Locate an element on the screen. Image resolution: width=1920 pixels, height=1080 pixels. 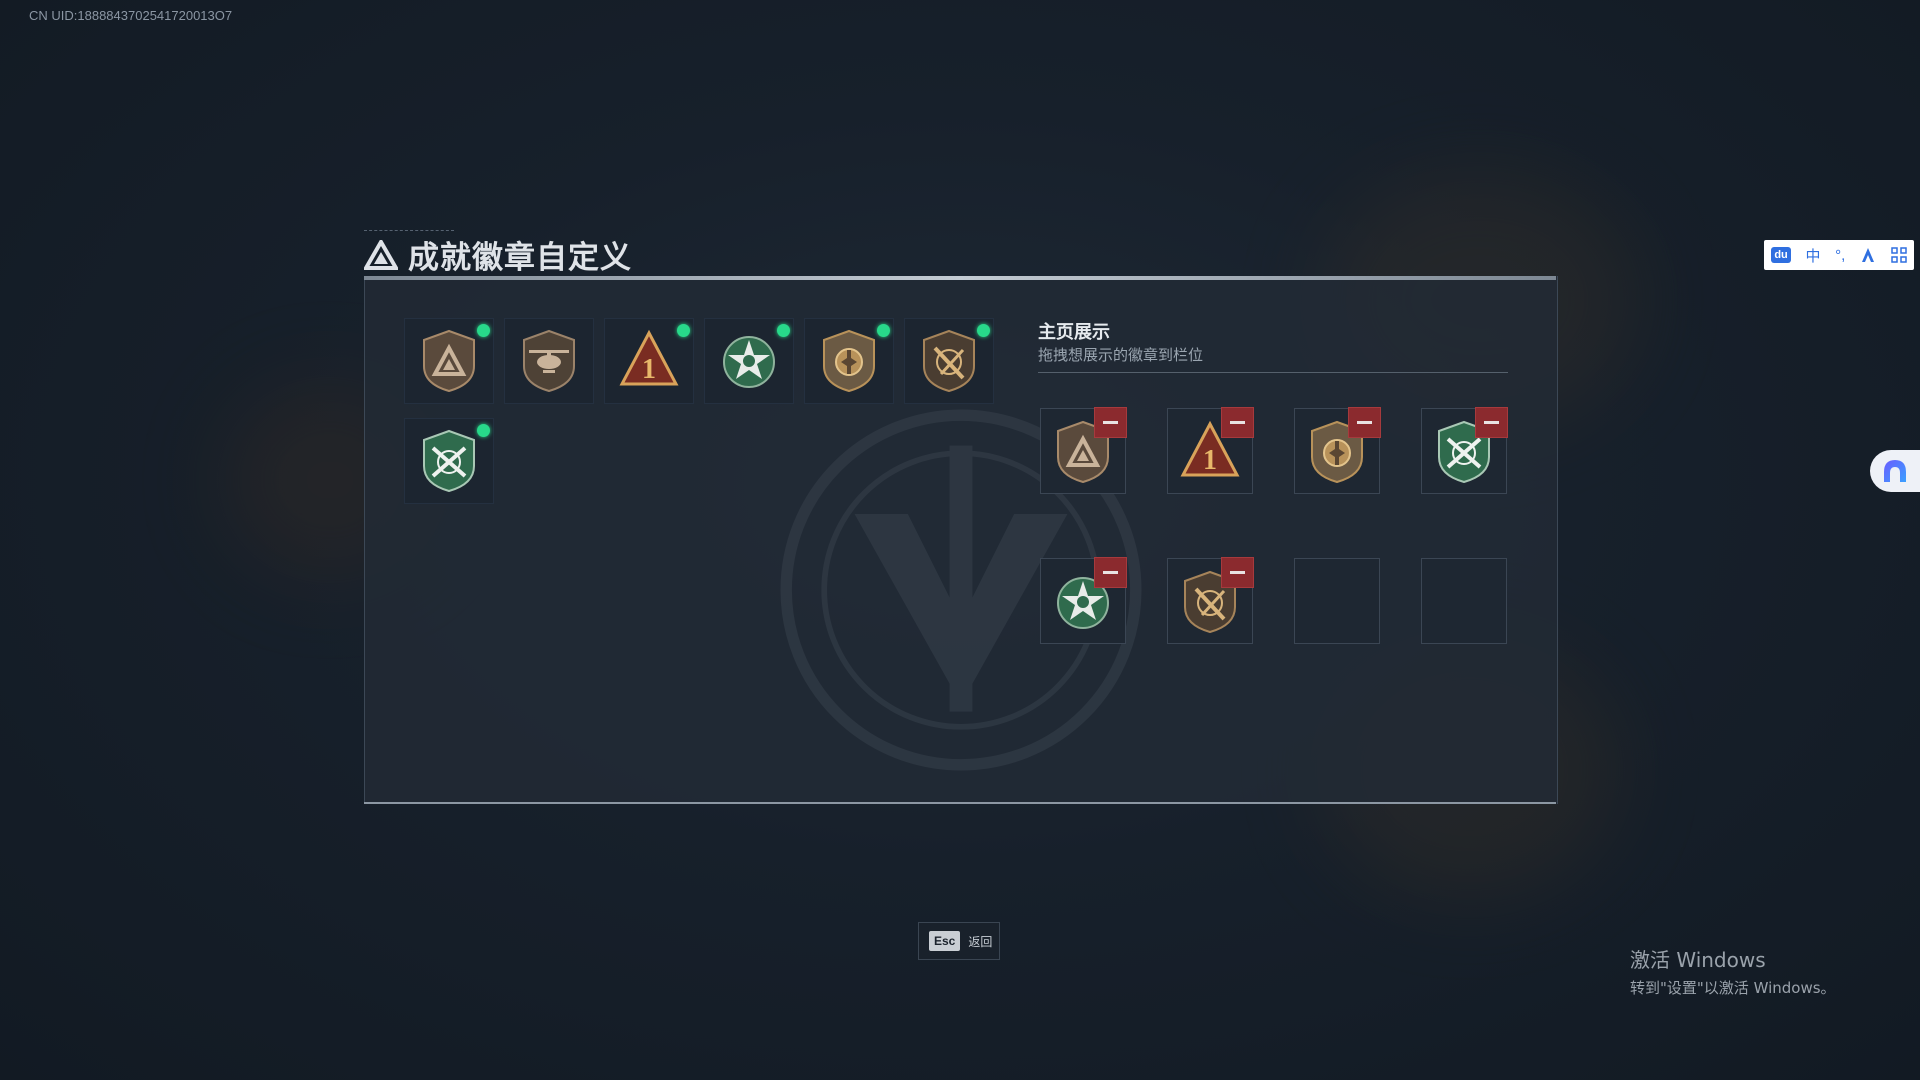
assistant-icon is located at coordinates (1895, 471).